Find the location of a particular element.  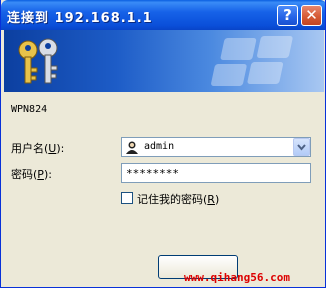

title-bar: 连接到 192.168.1.1 ? ✕ is located at coordinates (163, 15).